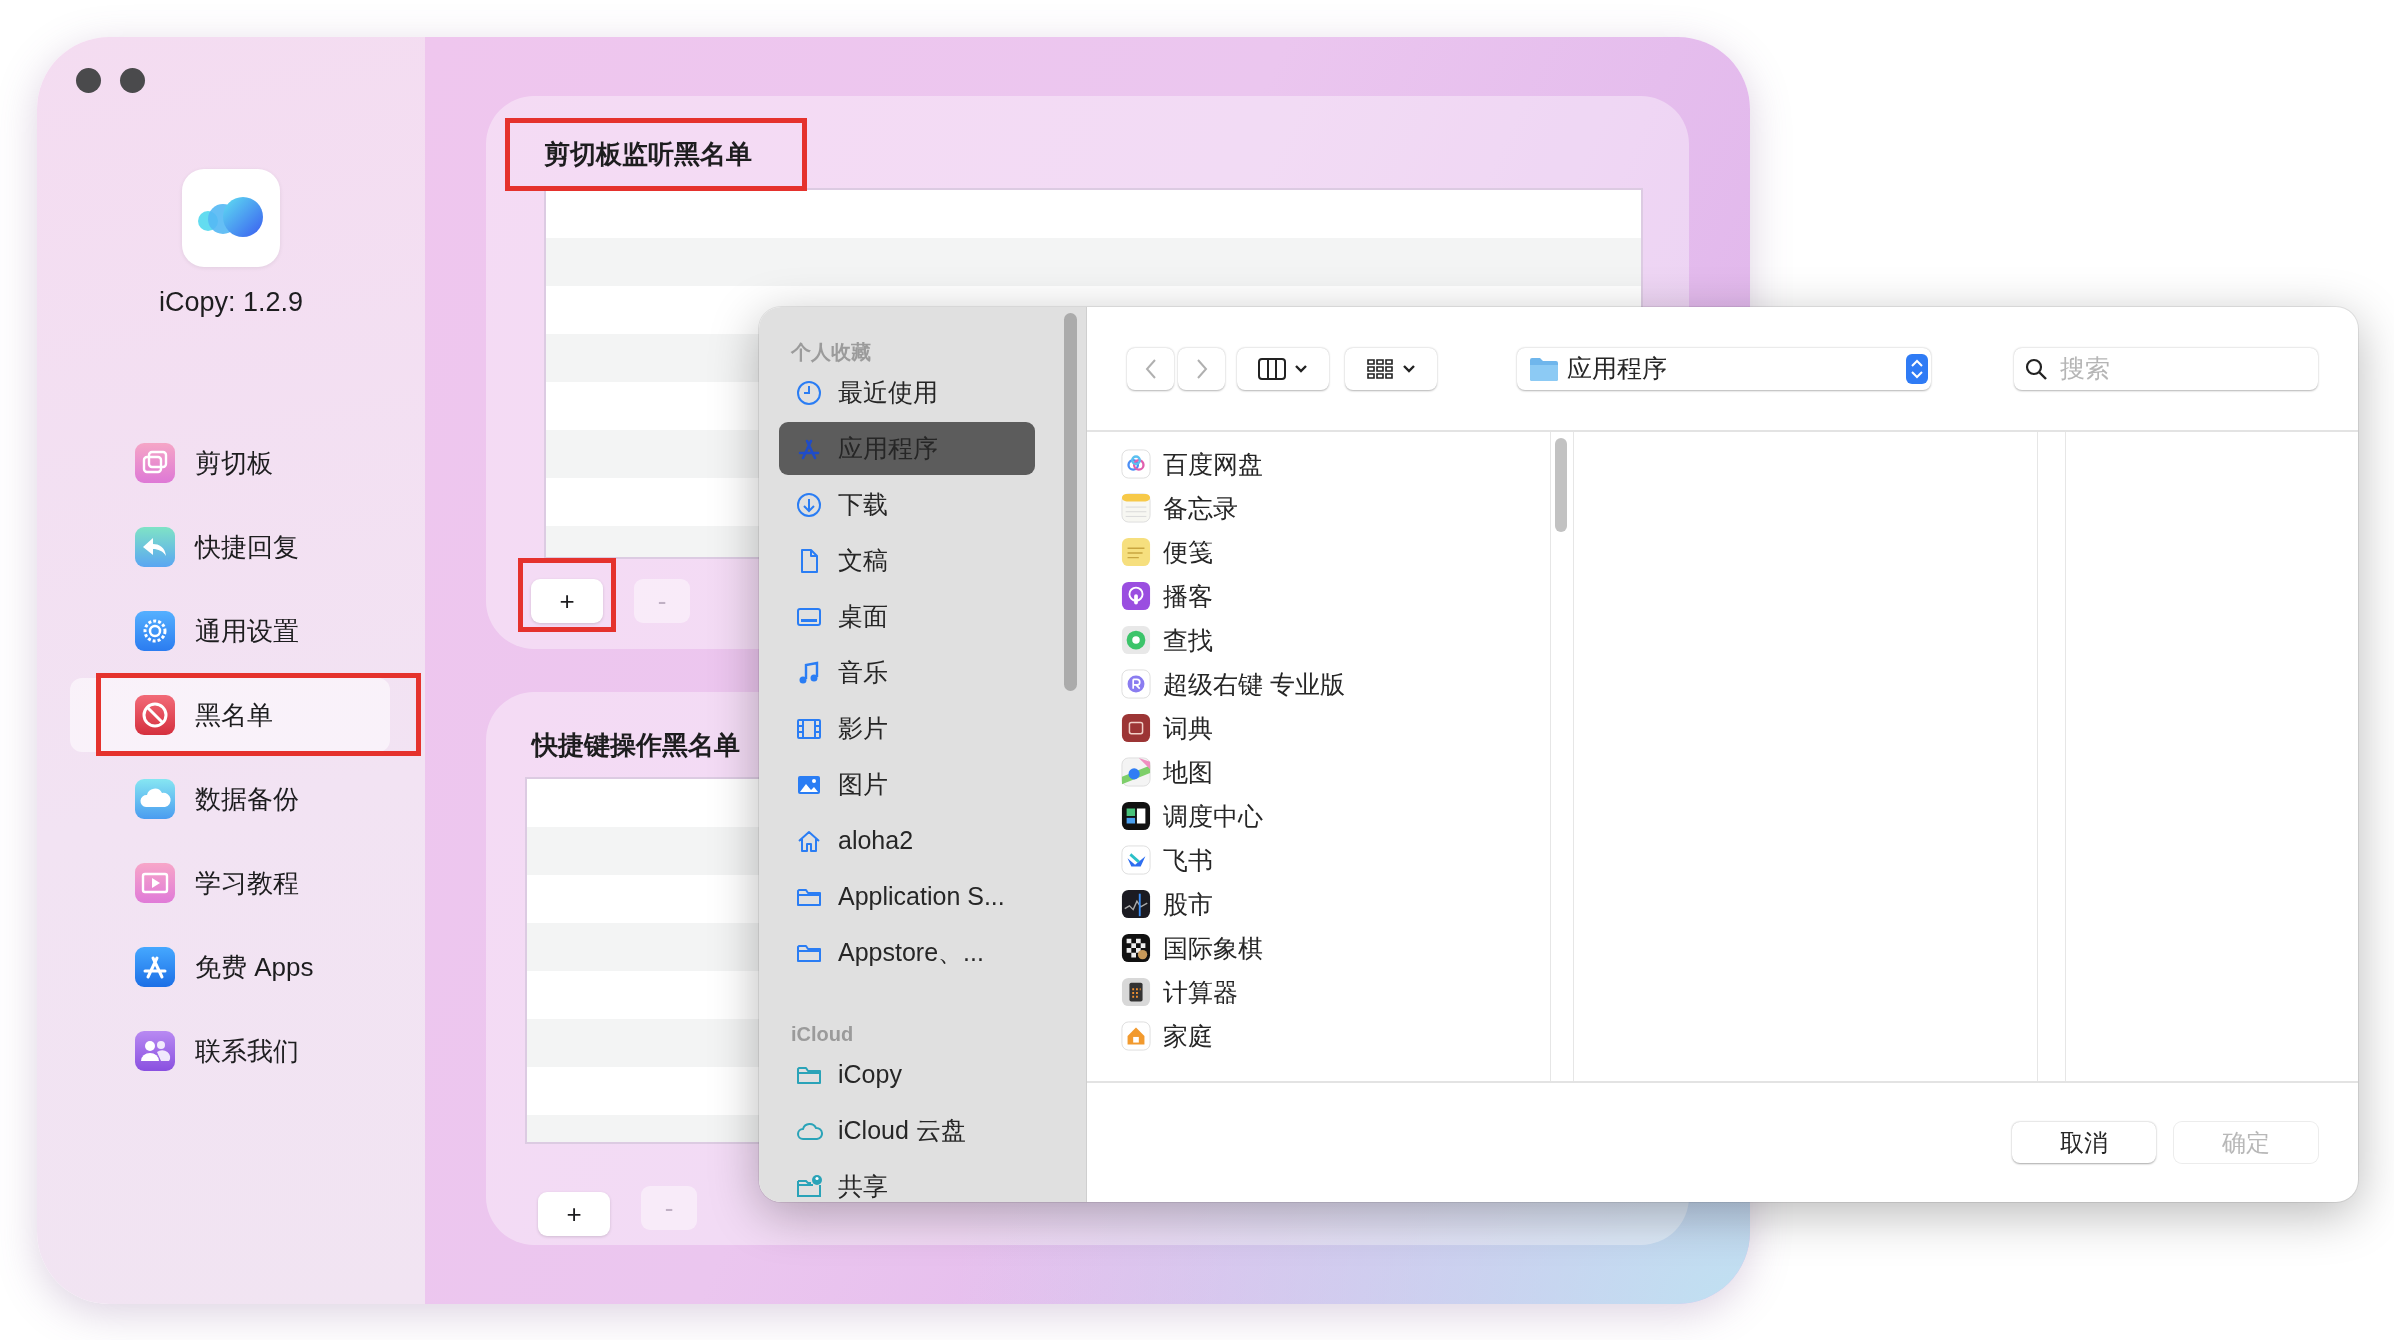 Image resolution: width=2394 pixels, height=1340 pixels. What do you see at coordinates (907, 616) in the screenshot?
I see `sidebar-item: 桌面` at bounding box center [907, 616].